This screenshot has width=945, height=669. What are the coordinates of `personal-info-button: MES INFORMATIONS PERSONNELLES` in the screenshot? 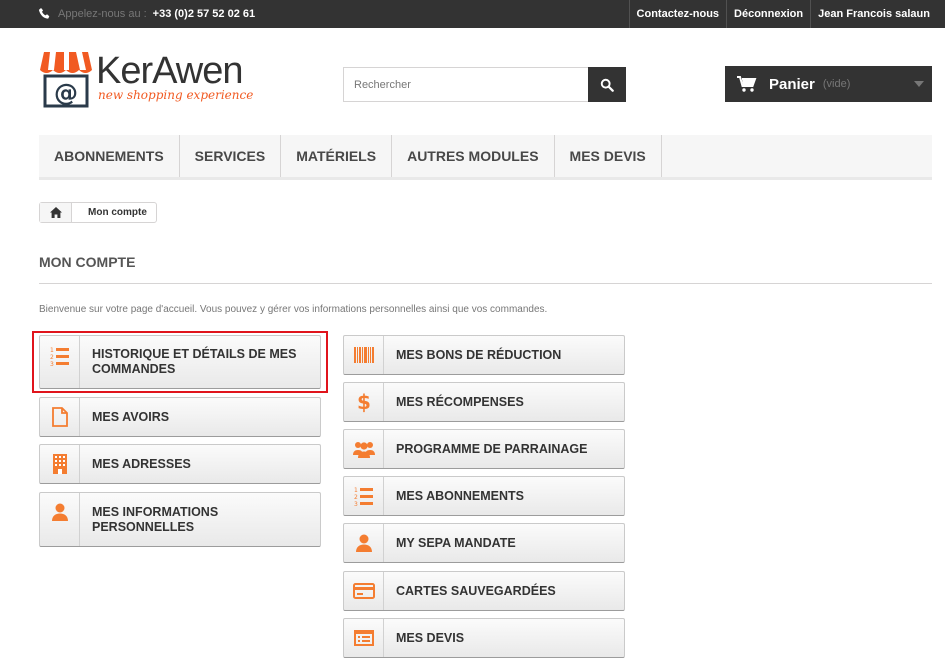 It's located at (180, 519).